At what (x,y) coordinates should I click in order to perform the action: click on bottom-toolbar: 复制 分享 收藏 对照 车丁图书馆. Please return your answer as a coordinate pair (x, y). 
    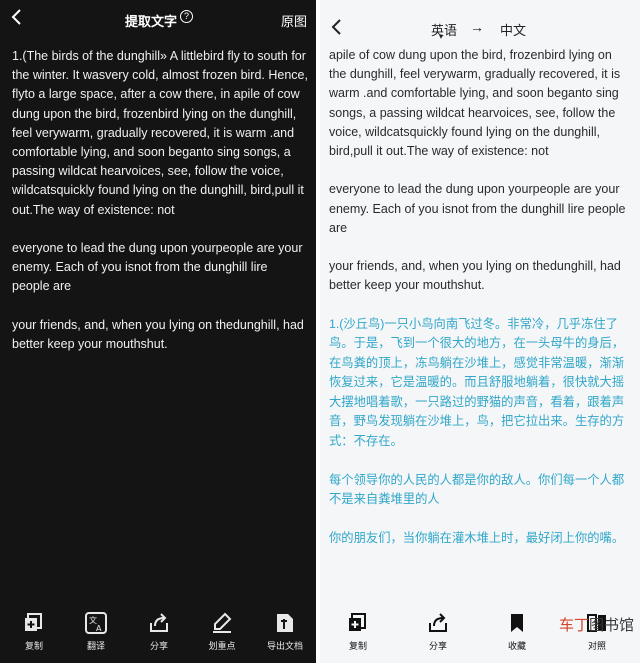
    Looking at the image, I should click on (480, 635).